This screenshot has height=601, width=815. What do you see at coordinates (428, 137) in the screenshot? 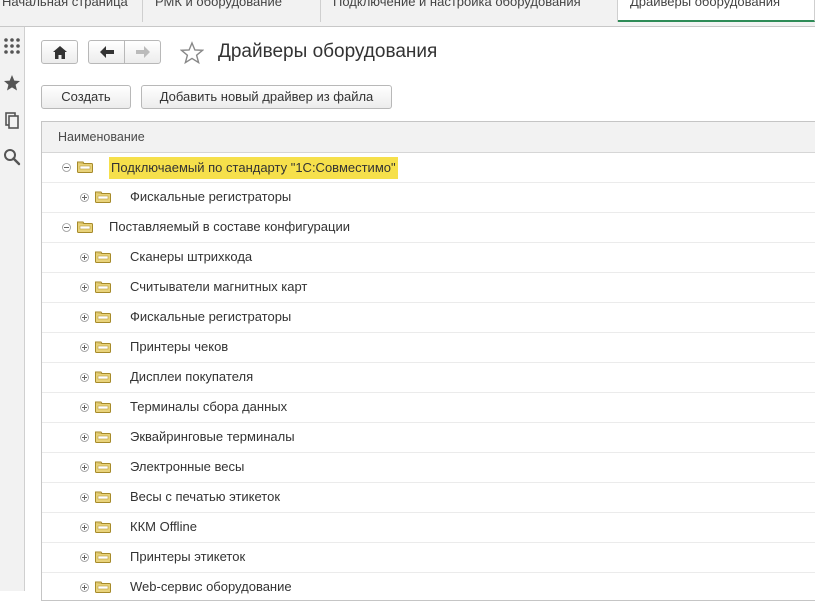
I see `column-header-name: Наименование` at bounding box center [428, 137].